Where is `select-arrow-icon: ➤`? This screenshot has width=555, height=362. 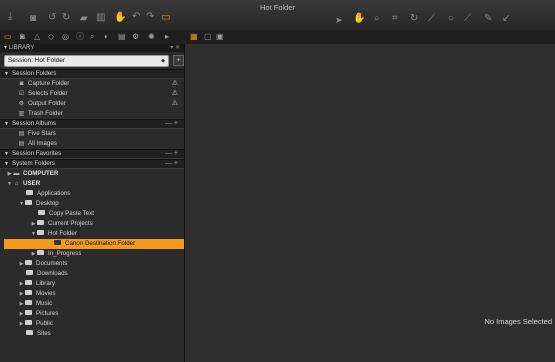 select-arrow-icon: ➤ is located at coordinates (339, 20).